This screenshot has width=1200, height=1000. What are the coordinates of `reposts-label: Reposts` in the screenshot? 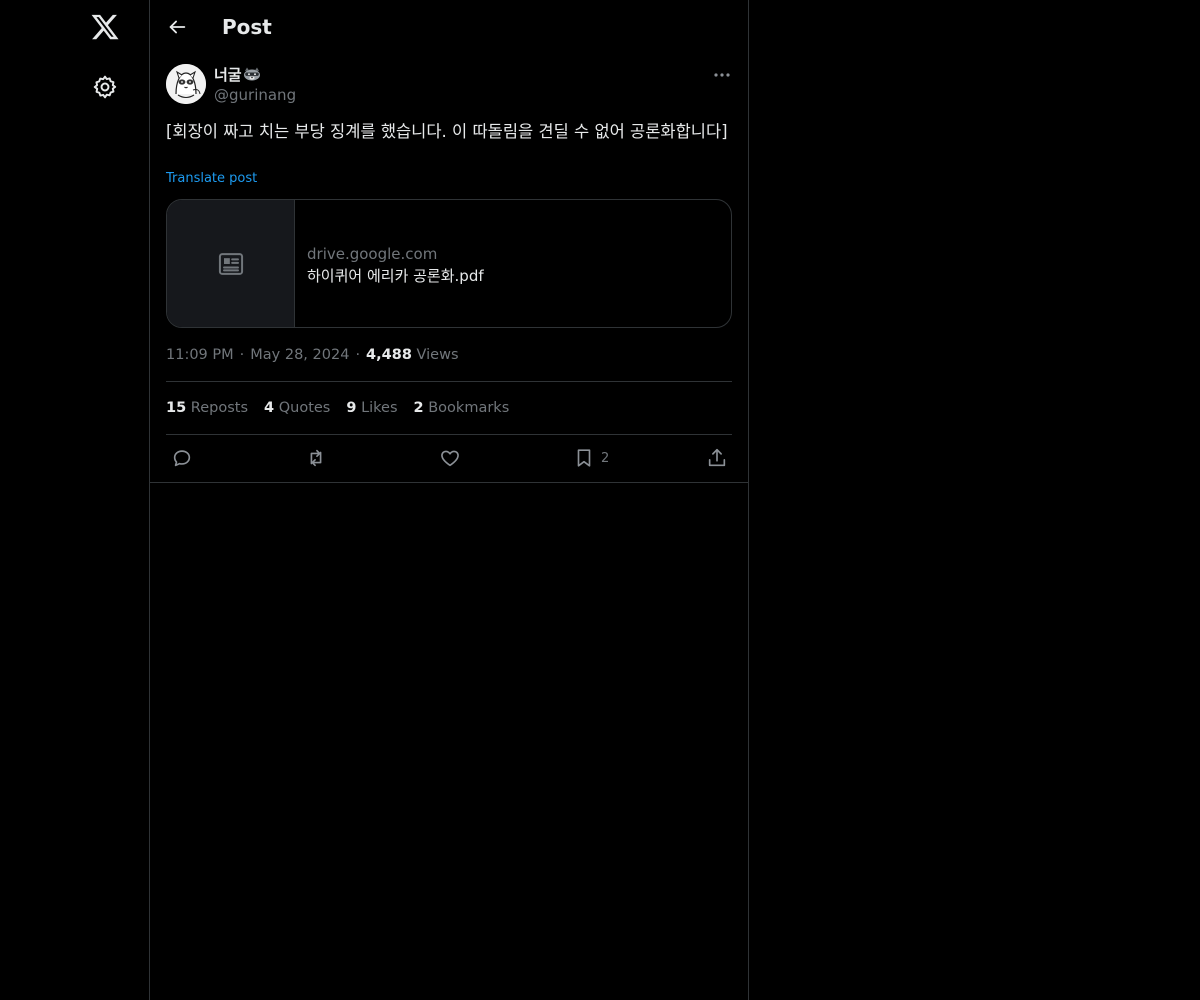 It's located at (219, 408).